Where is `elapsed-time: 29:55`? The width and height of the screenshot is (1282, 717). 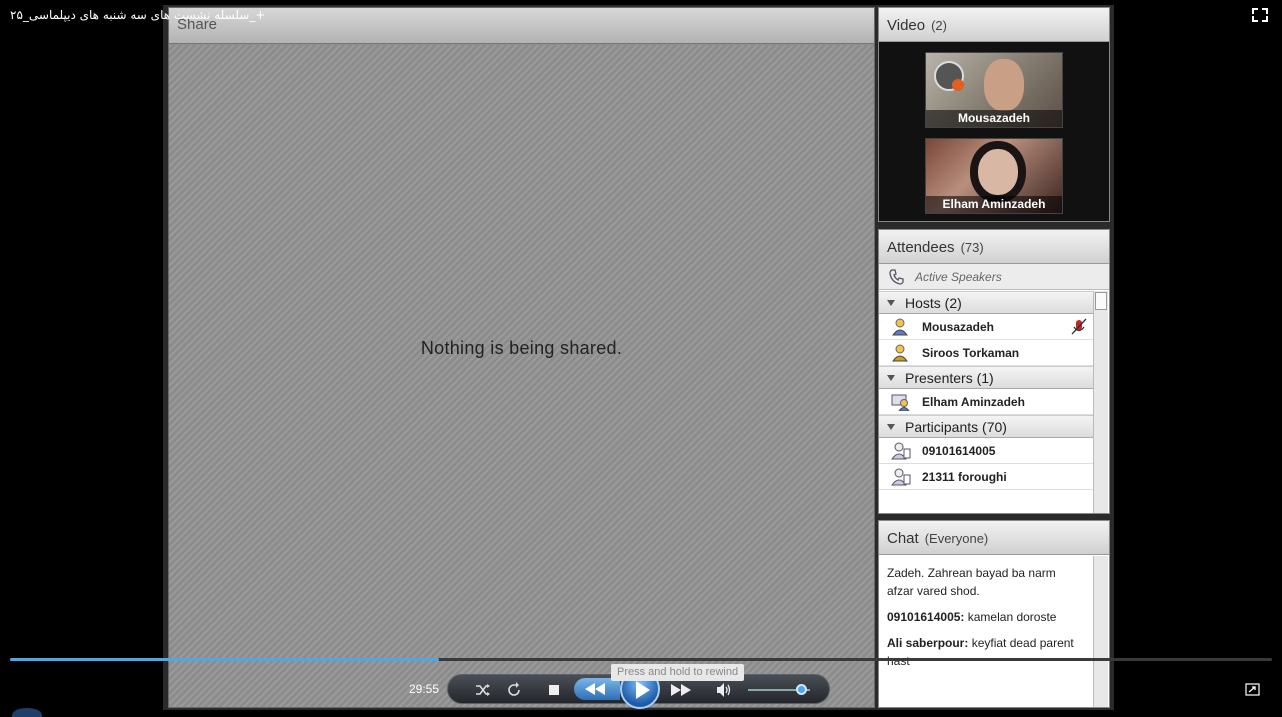
elapsed-time: 29:55 is located at coordinates (424, 689).